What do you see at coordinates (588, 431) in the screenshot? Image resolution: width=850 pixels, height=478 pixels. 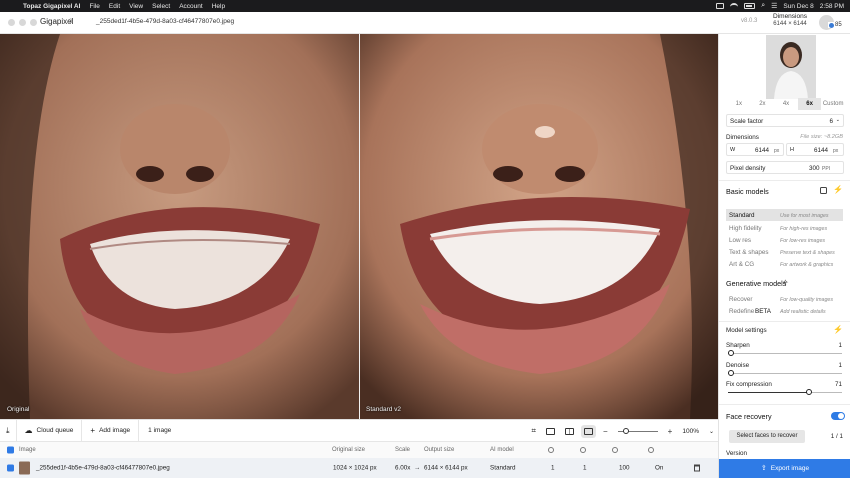 I see `side-by-side-view-icon` at bounding box center [588, 431].